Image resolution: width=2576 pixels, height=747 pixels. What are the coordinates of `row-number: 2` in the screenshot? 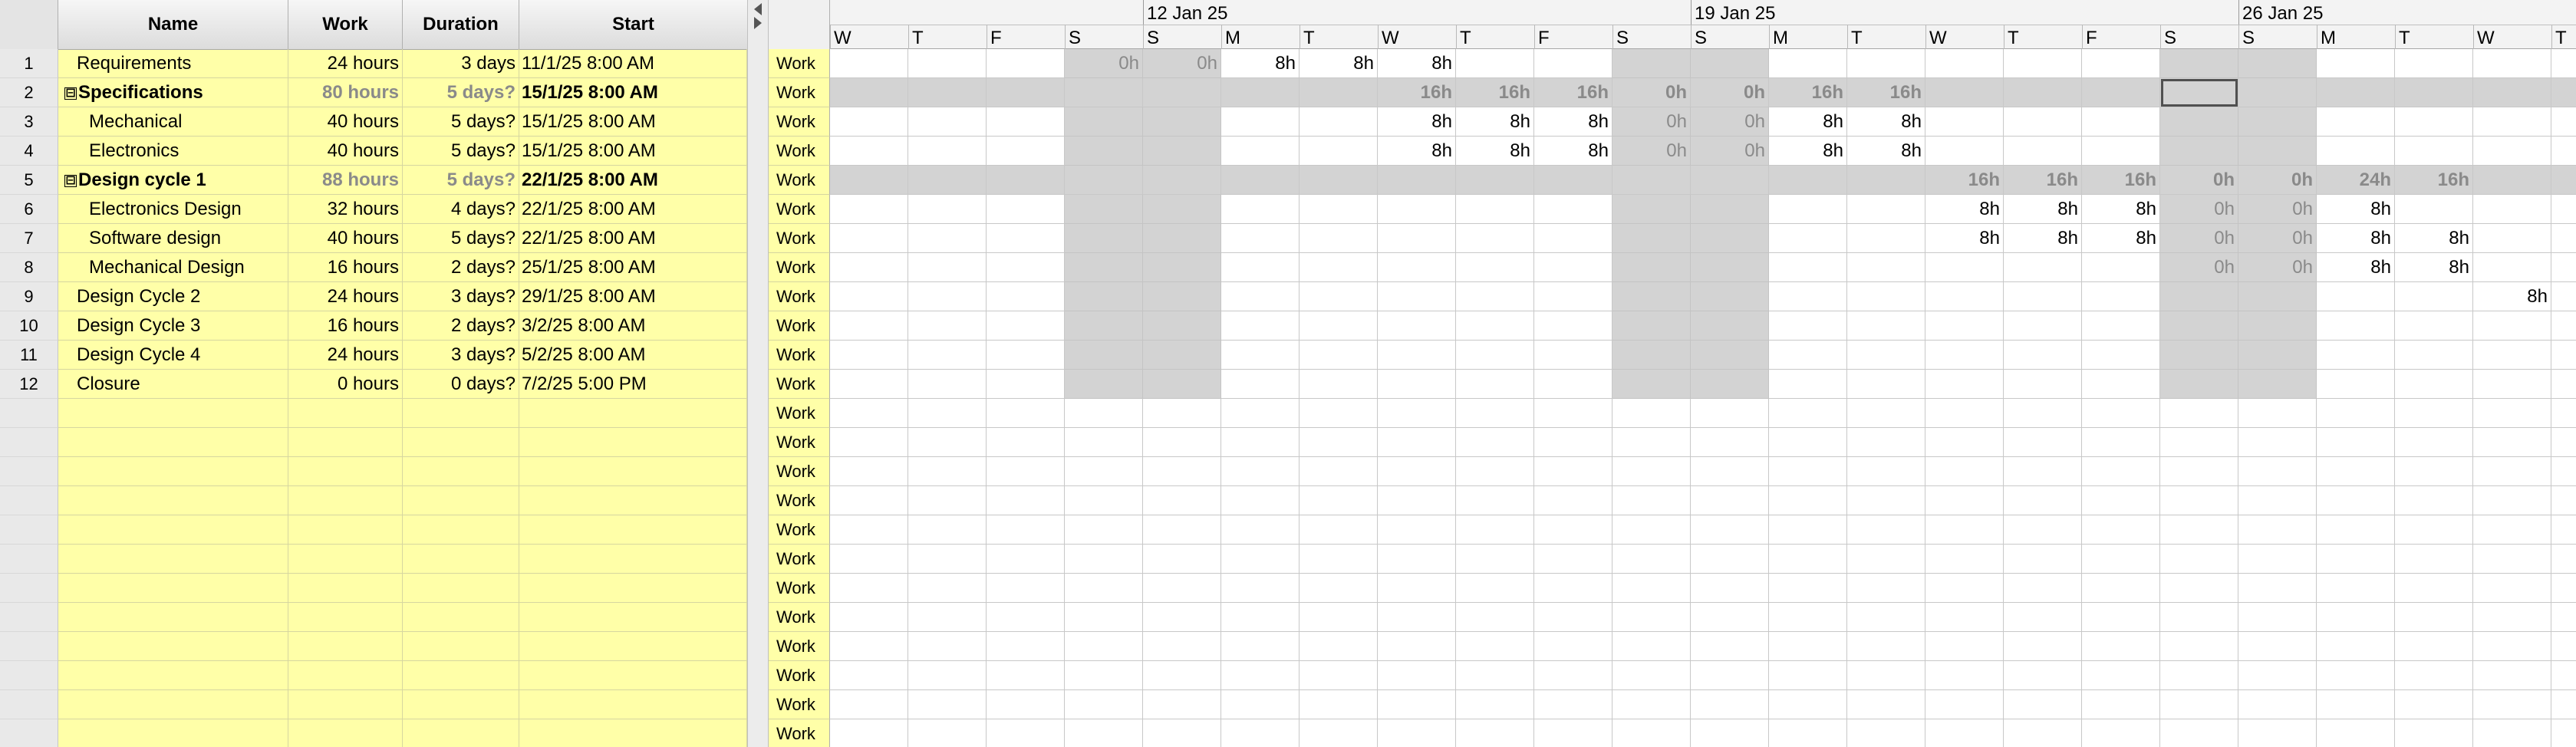 It's located at (29, 92).